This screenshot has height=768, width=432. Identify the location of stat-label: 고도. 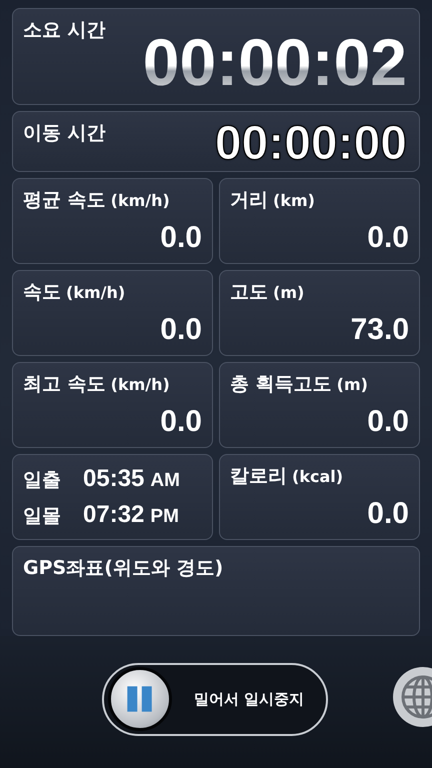
(249, 292).